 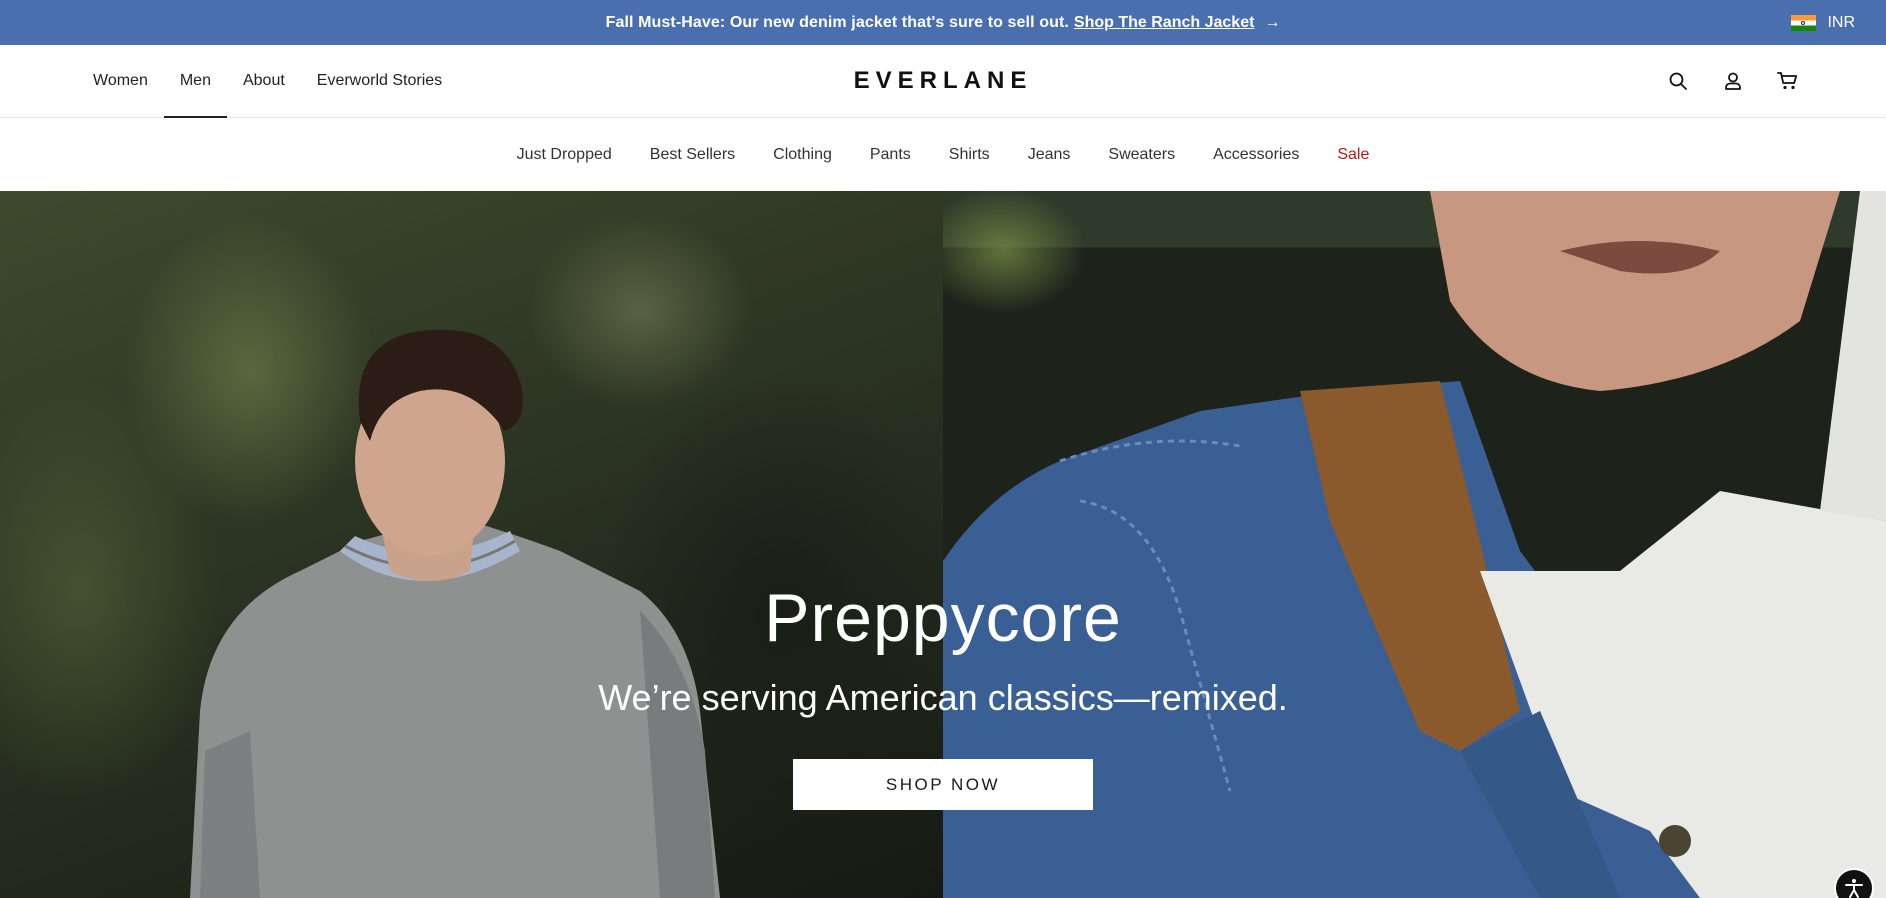 I want to click on header-actions, so click(x=1717, y=81).